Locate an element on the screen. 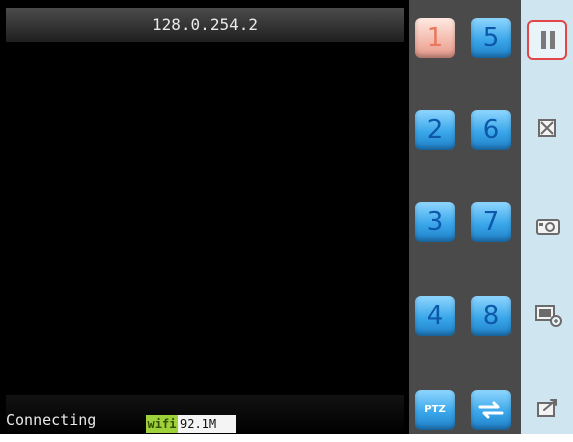 This screenshot has width=573, height=442. exit-button is located at coordinates (547, 408).